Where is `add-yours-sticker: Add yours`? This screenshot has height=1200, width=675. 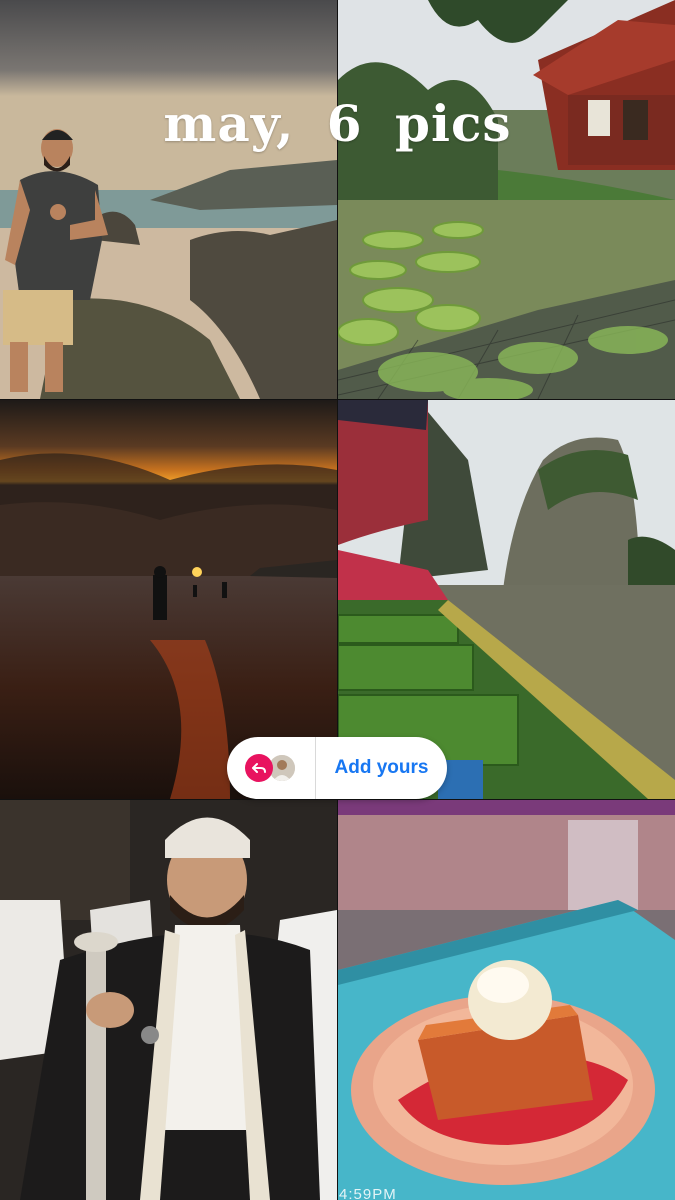 add-yours-sticker: Add yours is located at coordinates (337, 768).